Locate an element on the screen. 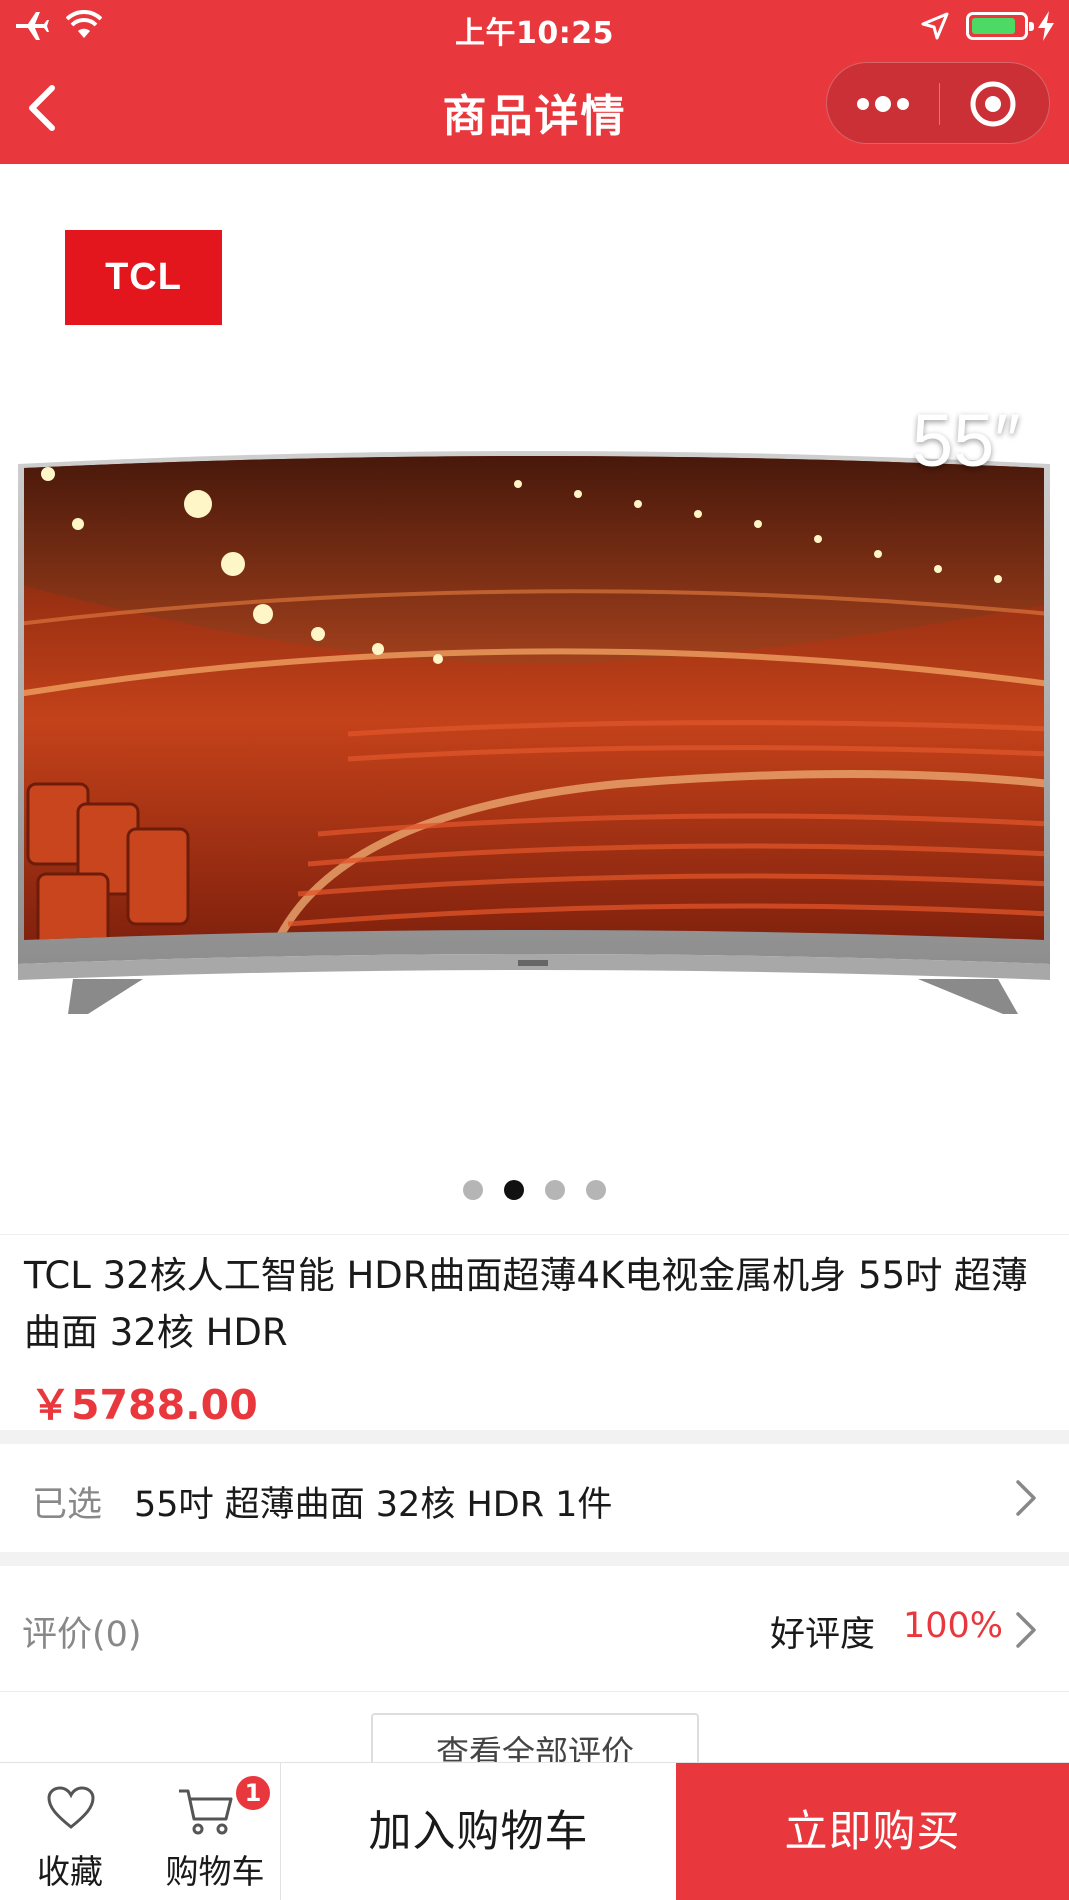 The height and width of the screenshot is (1900, 1069). status-time: 上午10:25 is located at coordinates (534, 33).